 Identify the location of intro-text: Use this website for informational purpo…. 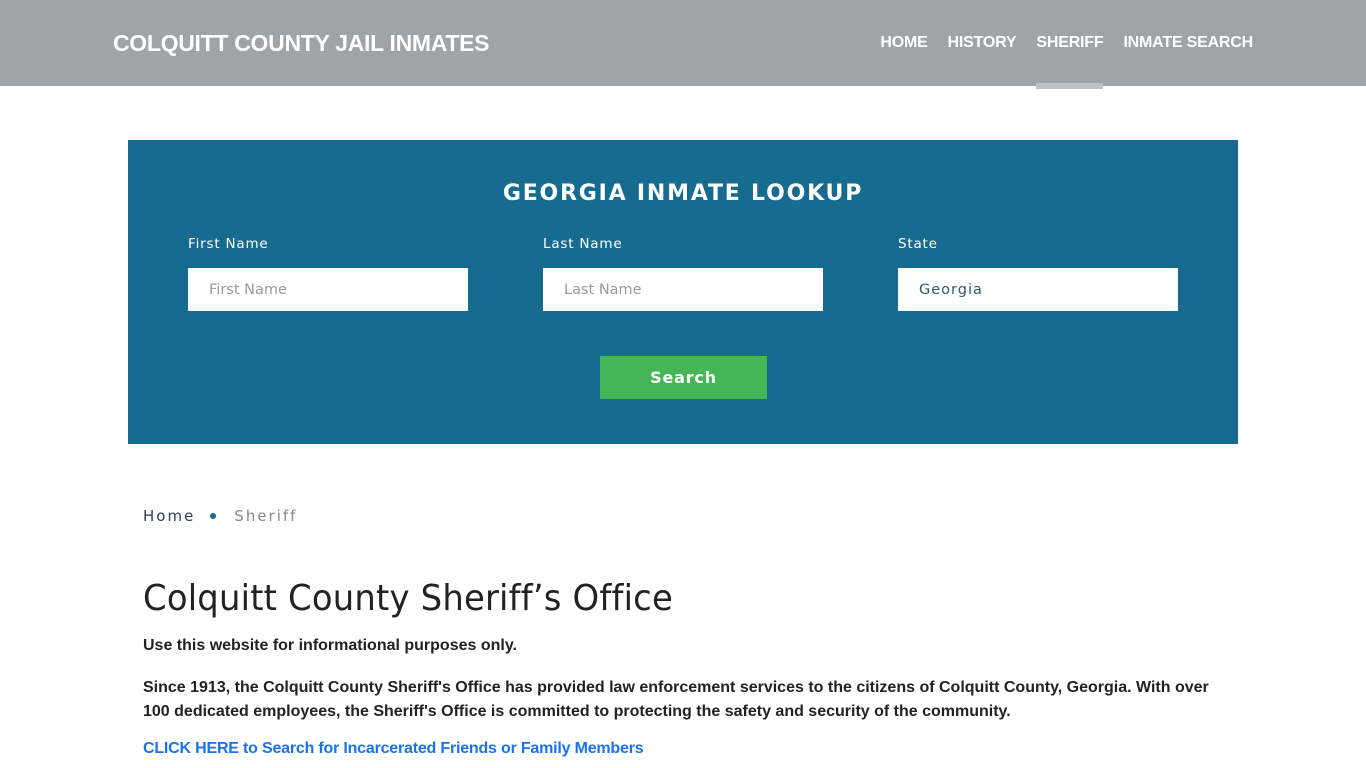
(330, 645).